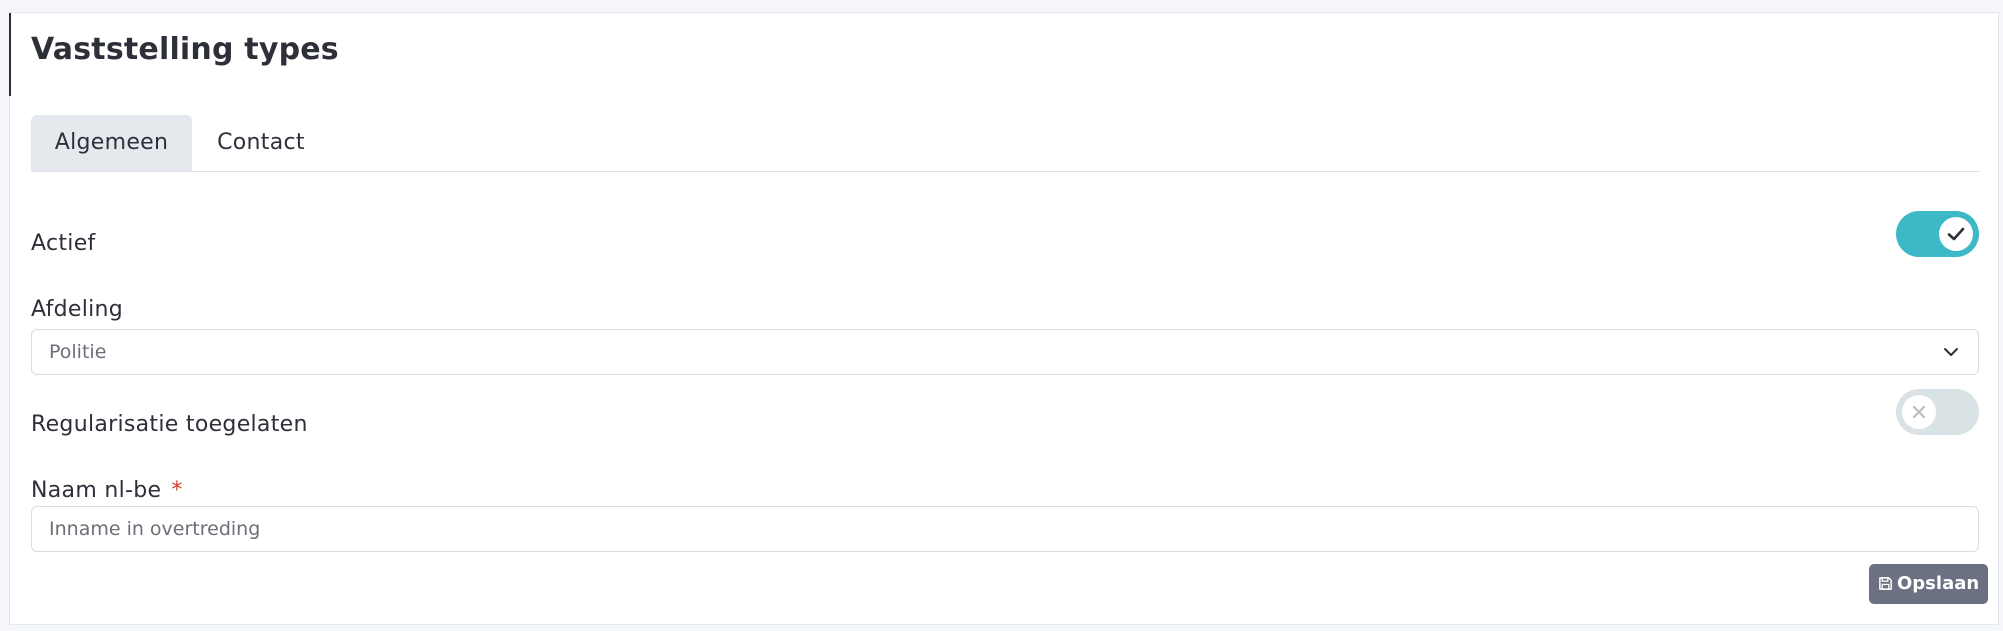 This screenshot has height=631, width=2003. What do you see at coordinates (78, 352) in the screenshot?
I see `afdeling-selected-value: Politie` at bounding box center [78, 352].